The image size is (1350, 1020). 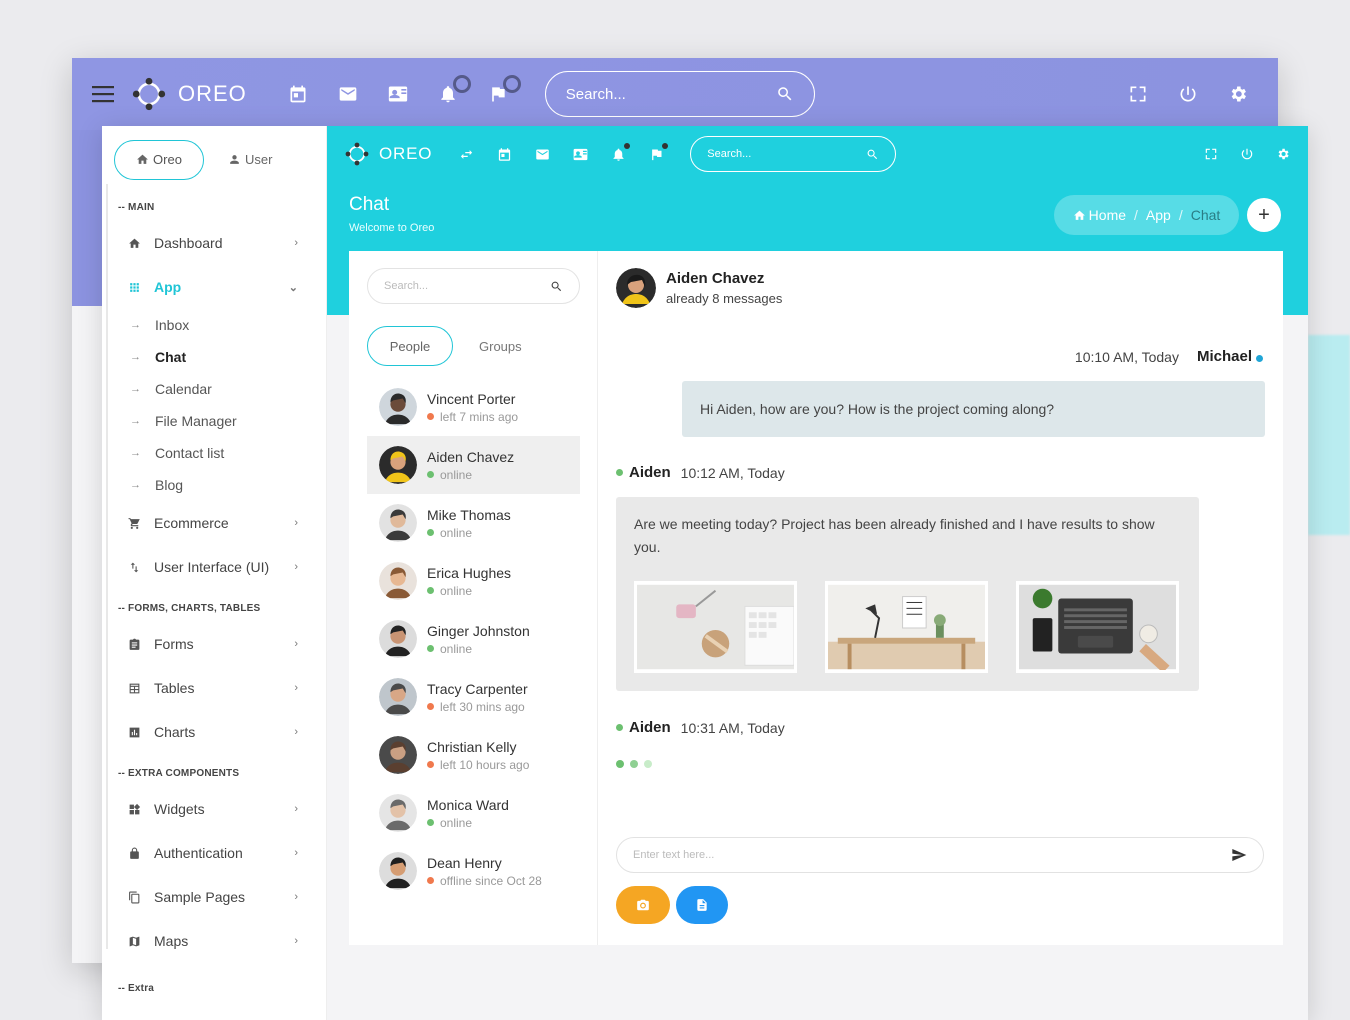 What do you see at coordinates (392, 228) in the screenshot?
I see `page-subtitle: Welcome to Oreo` at bounding box center [392, 228].